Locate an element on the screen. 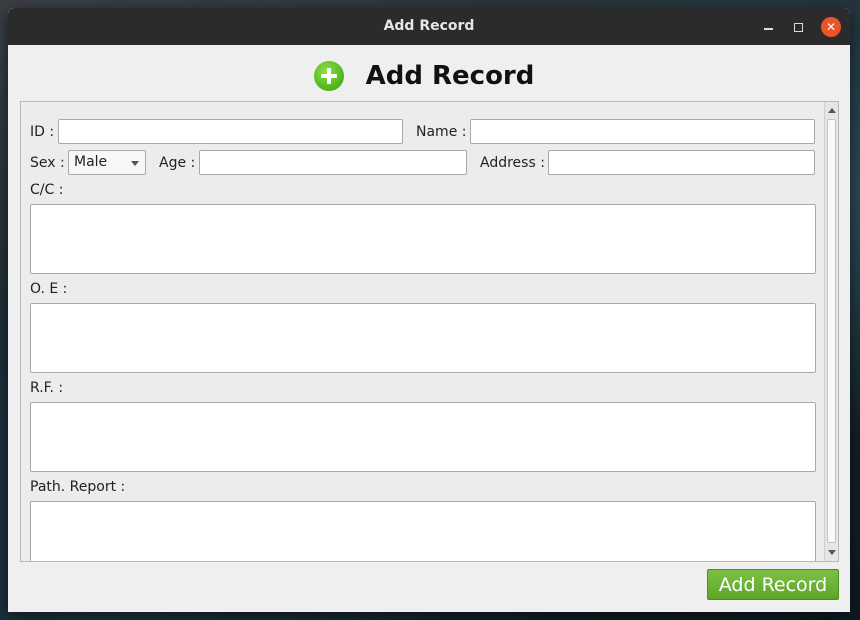 Image resolution: width=860 pixels, height=620 pixels. page-header: Add Record is located at coordinates (429, 76).